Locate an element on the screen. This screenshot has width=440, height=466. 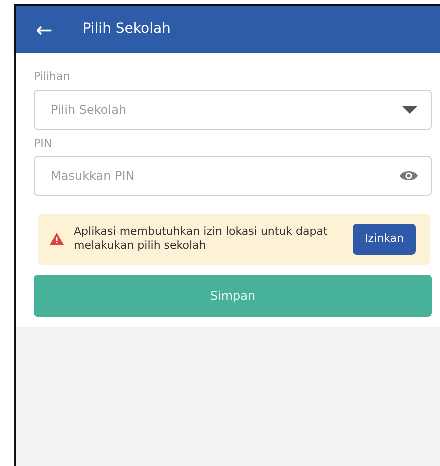
warning-icon is located at coordinates (57, 239).